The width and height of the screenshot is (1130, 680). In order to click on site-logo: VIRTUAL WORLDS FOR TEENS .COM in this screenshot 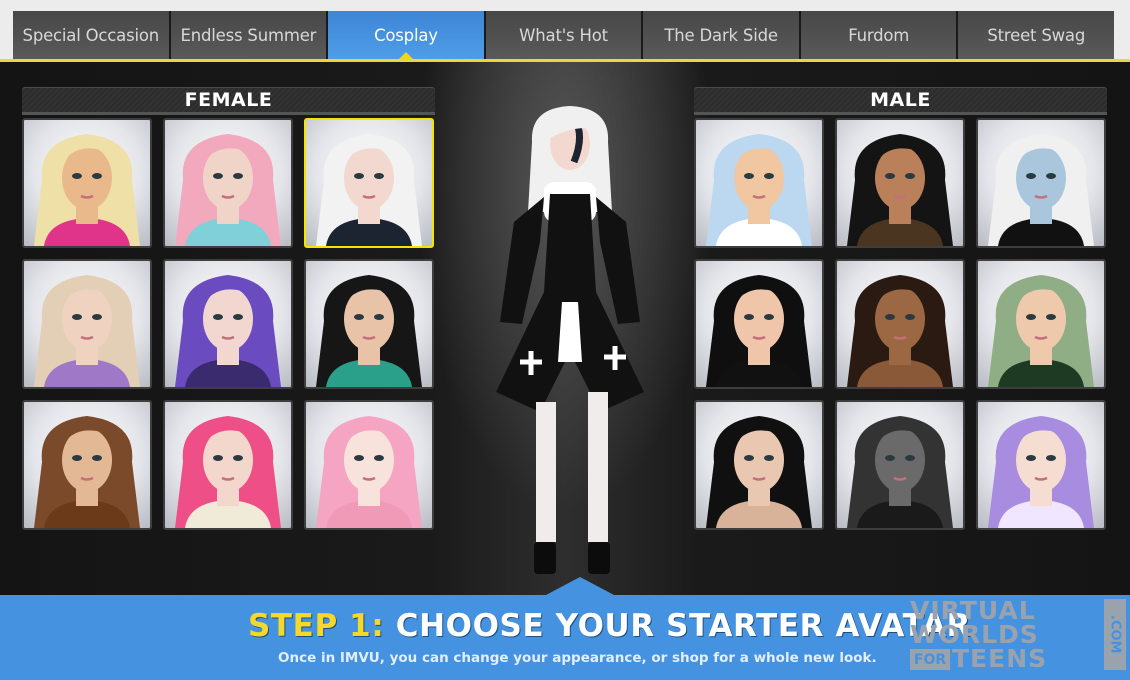, I will do `click(1018, 637)`.